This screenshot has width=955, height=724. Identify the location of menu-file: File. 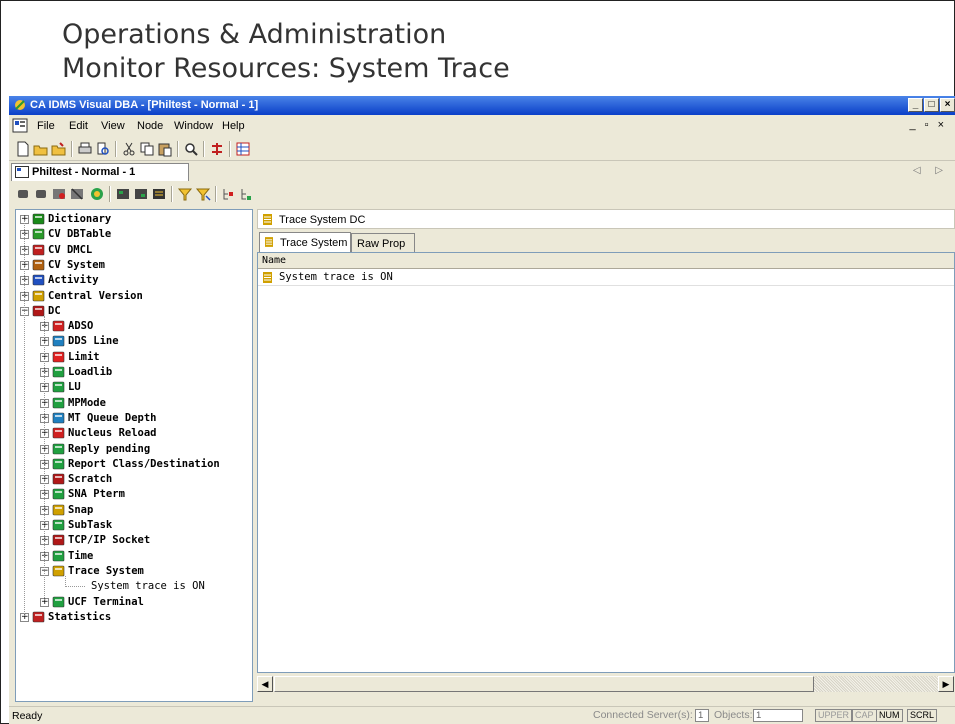
(46, 126).